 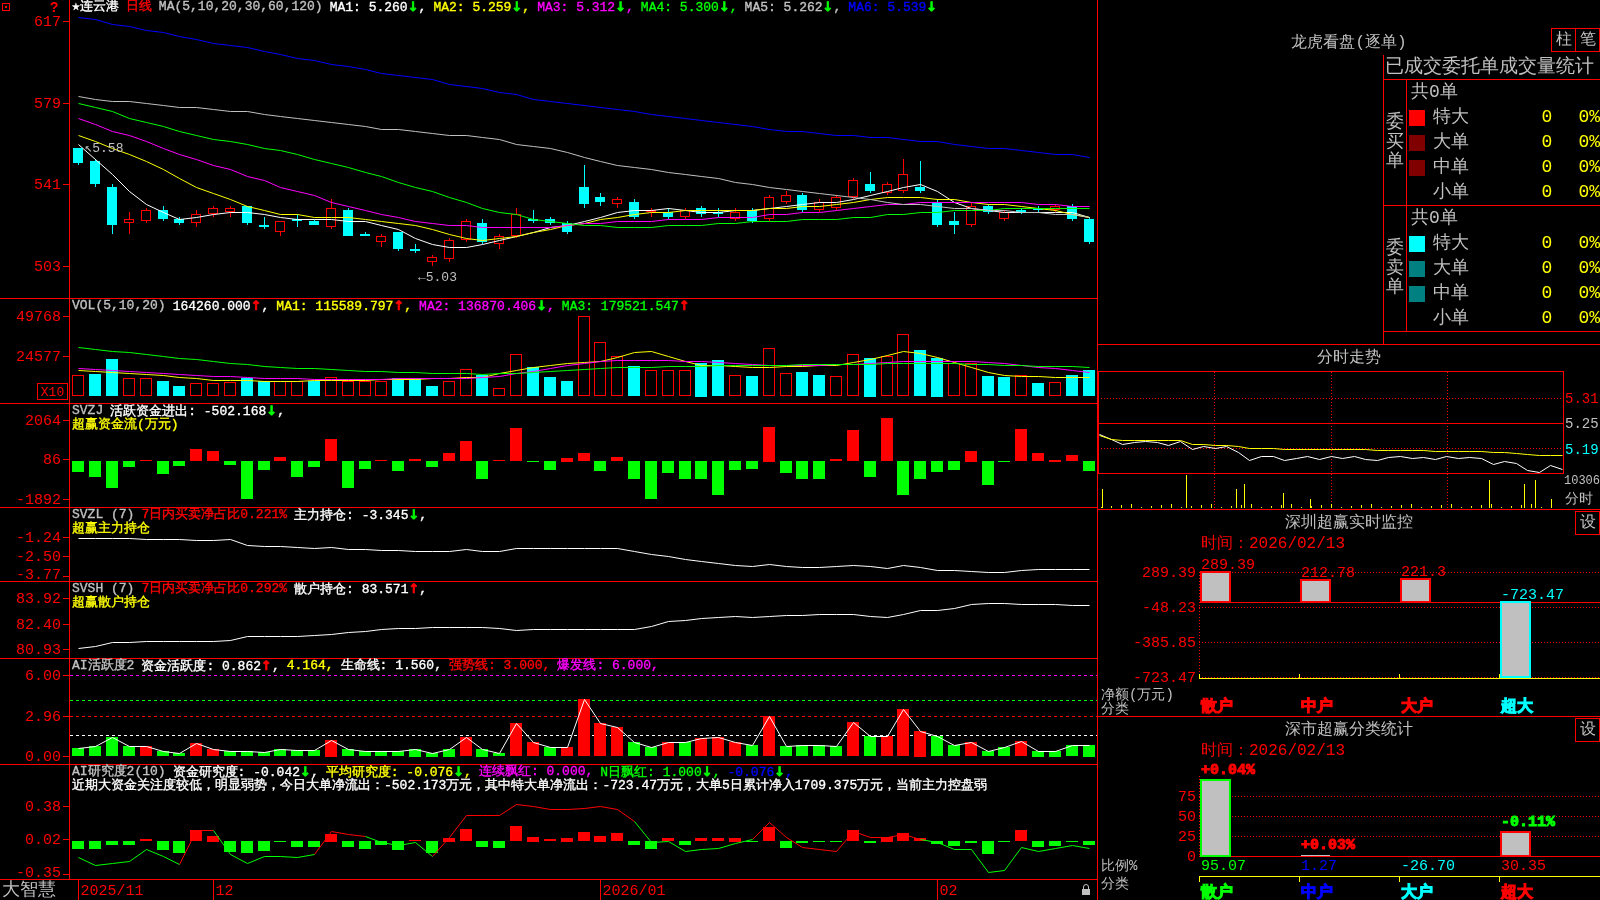 I want to click on view-toggle-button: 柱, so click(x=1563, y=40).